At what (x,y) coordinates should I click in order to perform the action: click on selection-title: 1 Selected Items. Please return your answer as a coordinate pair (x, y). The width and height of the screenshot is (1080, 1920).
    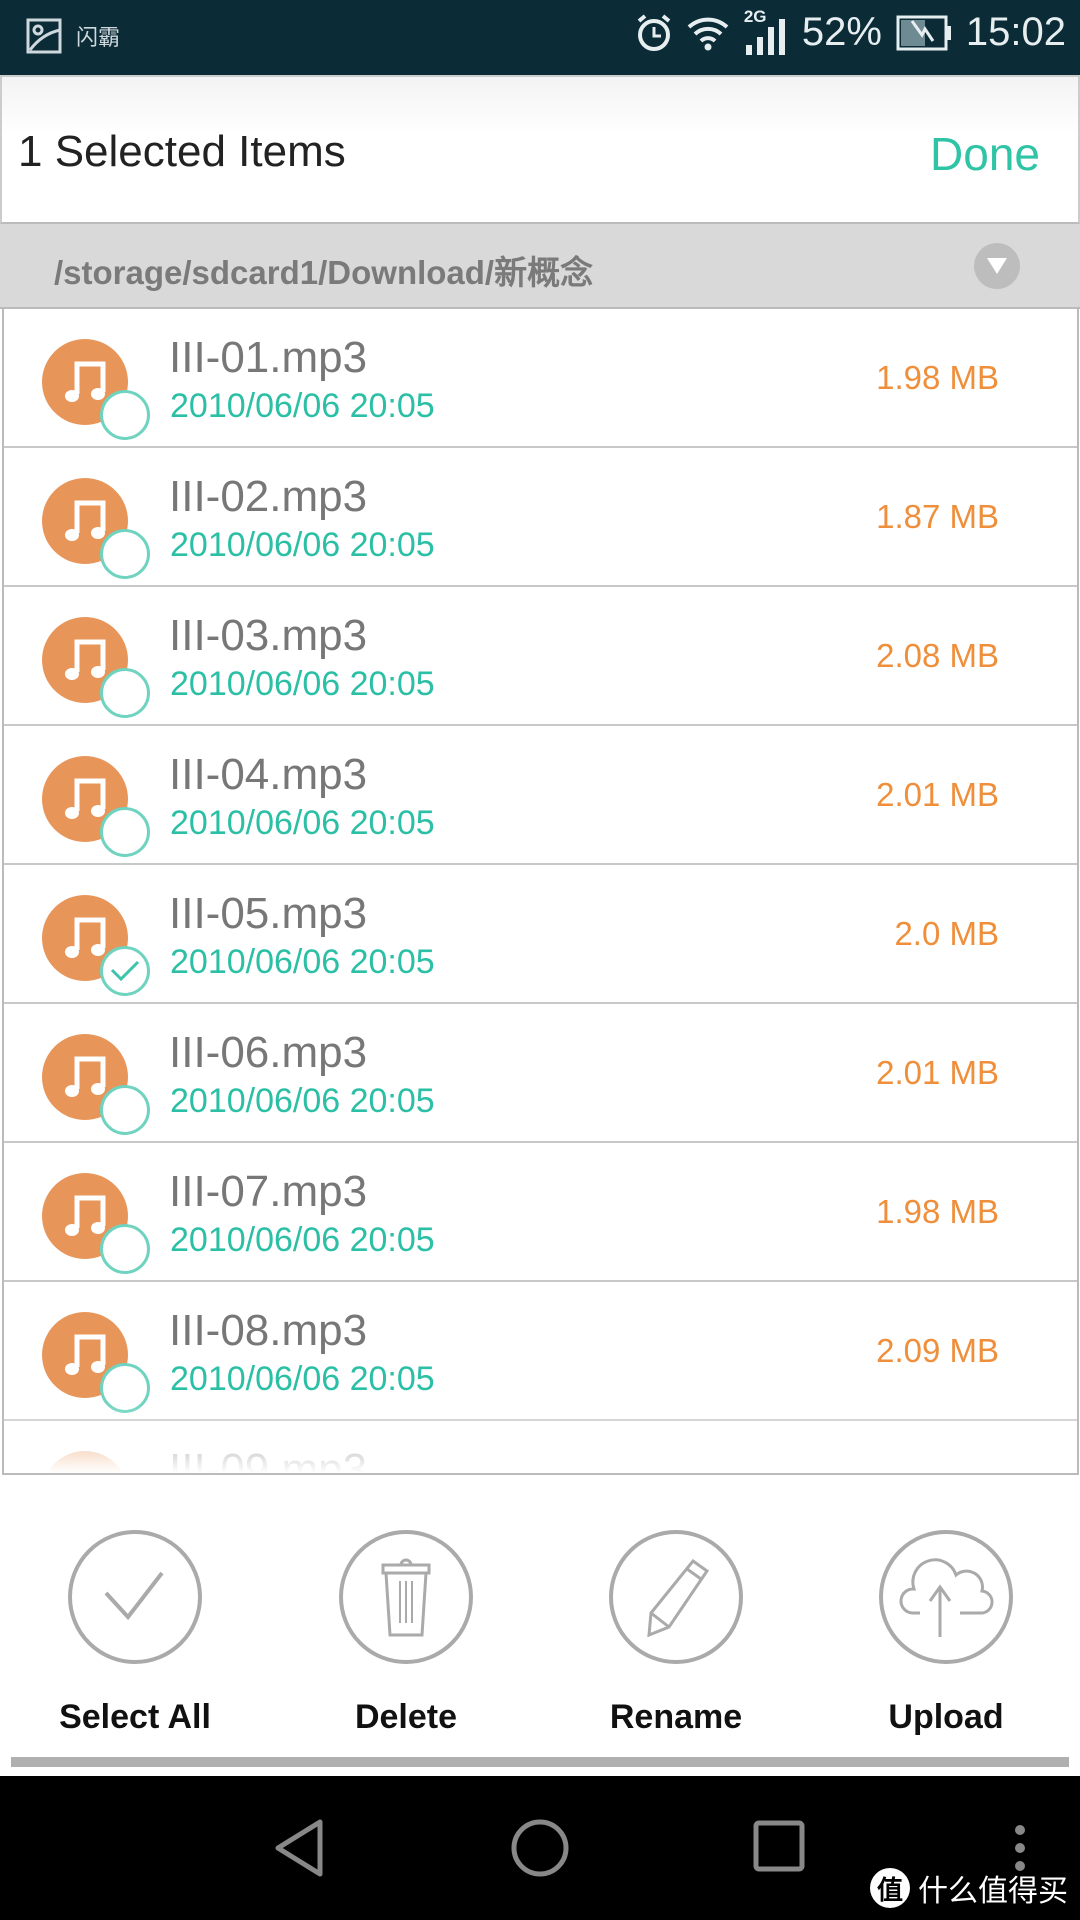
    Looking at the image, I should click on (182, 151).